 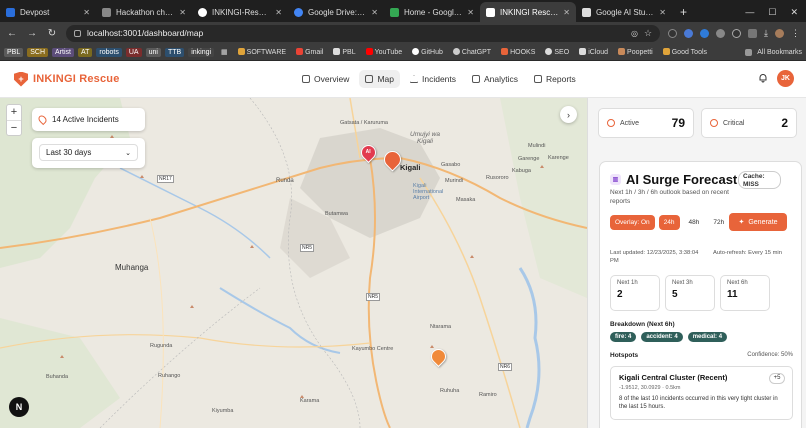 What do you see at coordinates (42, 119) in the screenshot?
I see `map-pin-icon` at bounding box center [42, 119].